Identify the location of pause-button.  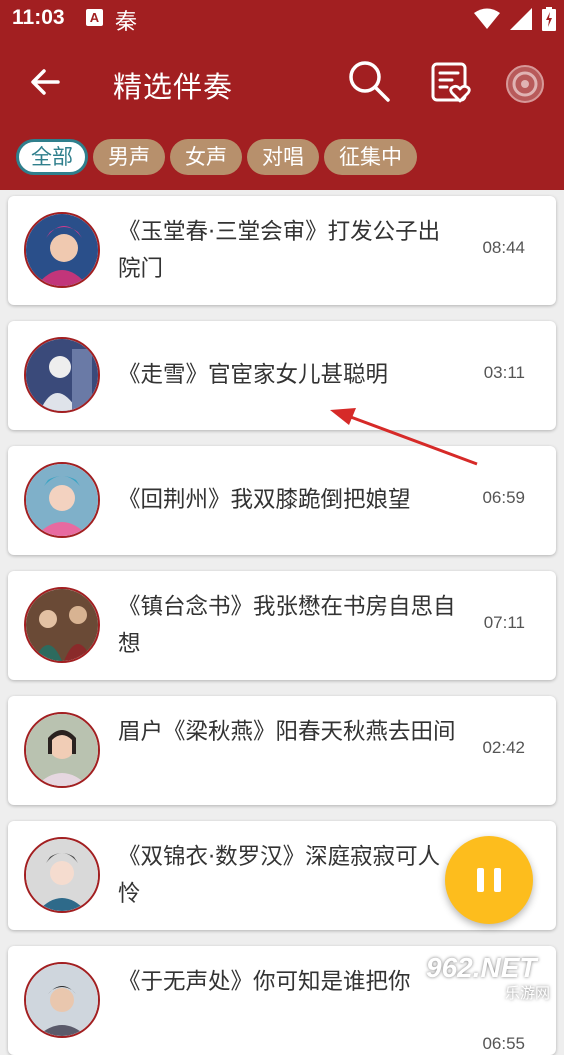
(489, 880).